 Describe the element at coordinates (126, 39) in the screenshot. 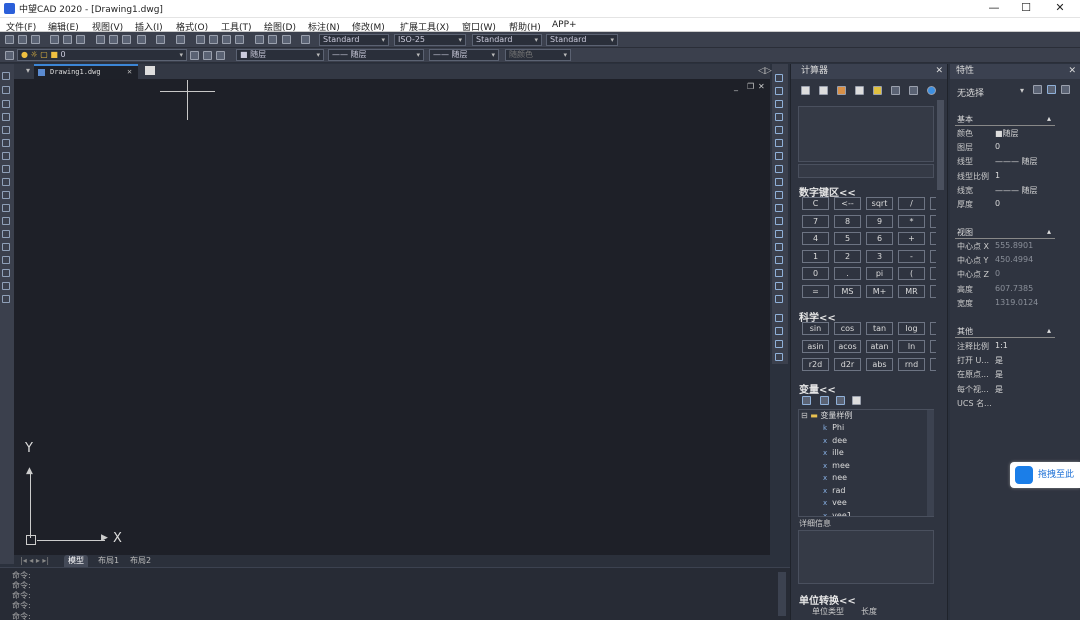

I see `paste-icon` at that location.